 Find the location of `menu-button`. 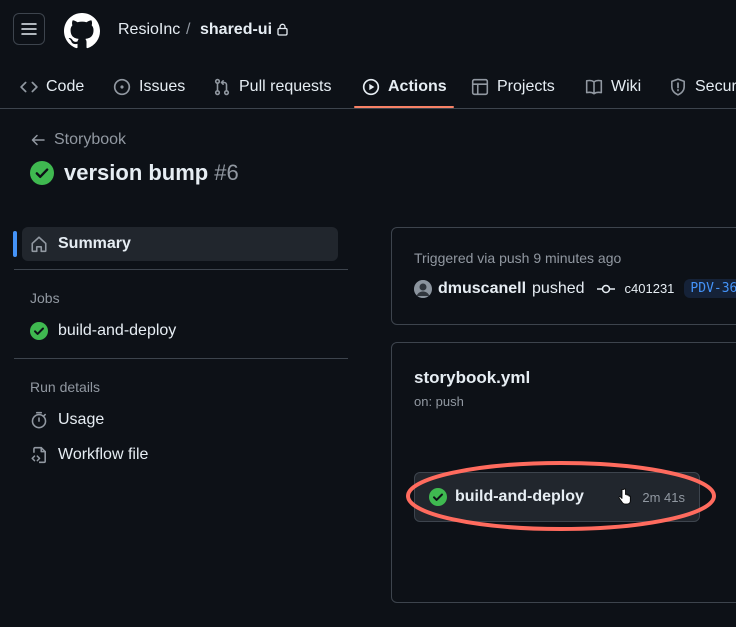

menu-button is located at coordinates (29, 29).